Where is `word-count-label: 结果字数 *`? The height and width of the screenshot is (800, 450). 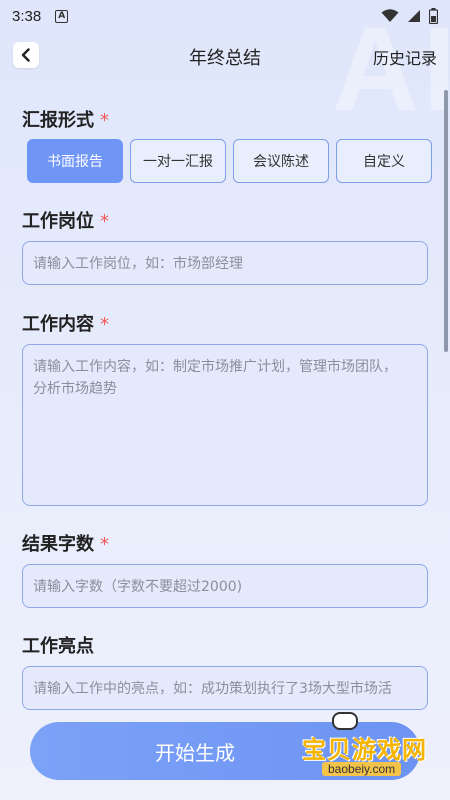 word-count-label: 结果字数 * is located at coordinates (65, 543).